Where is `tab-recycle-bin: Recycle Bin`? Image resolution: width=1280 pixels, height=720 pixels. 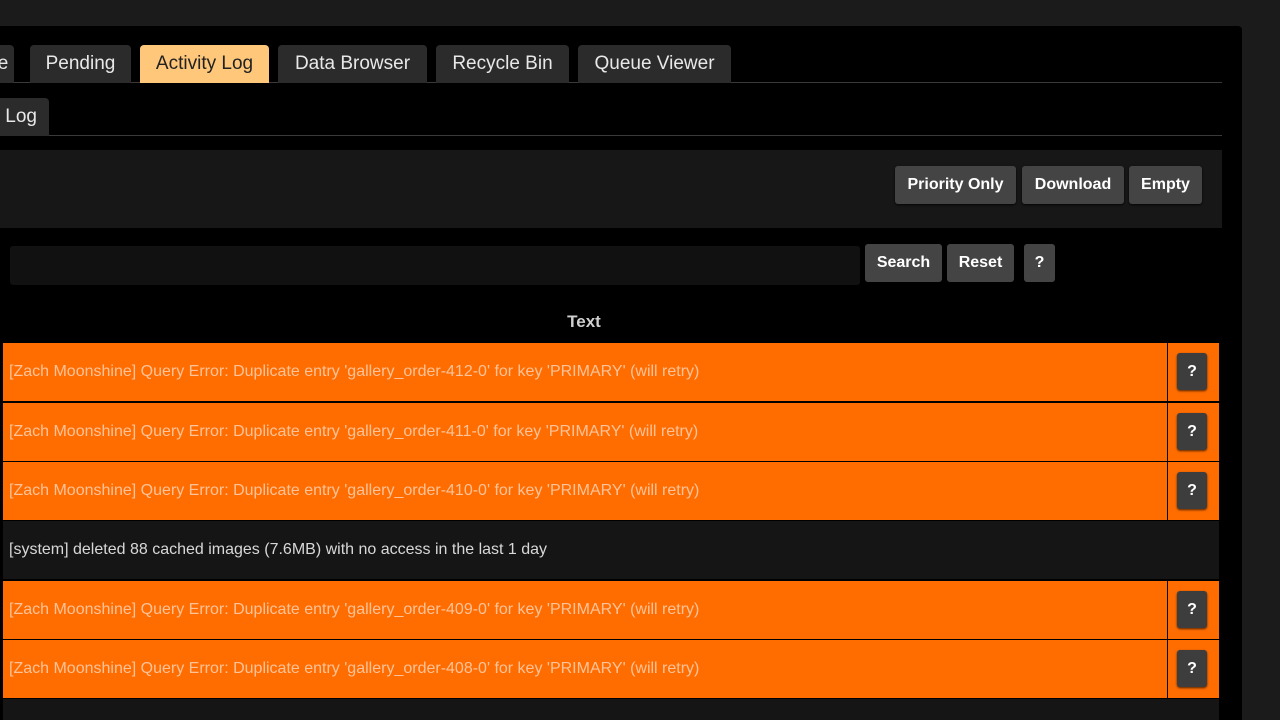
tab-recycle-bin: Recycle Bin is located at coordinates (502, 64).